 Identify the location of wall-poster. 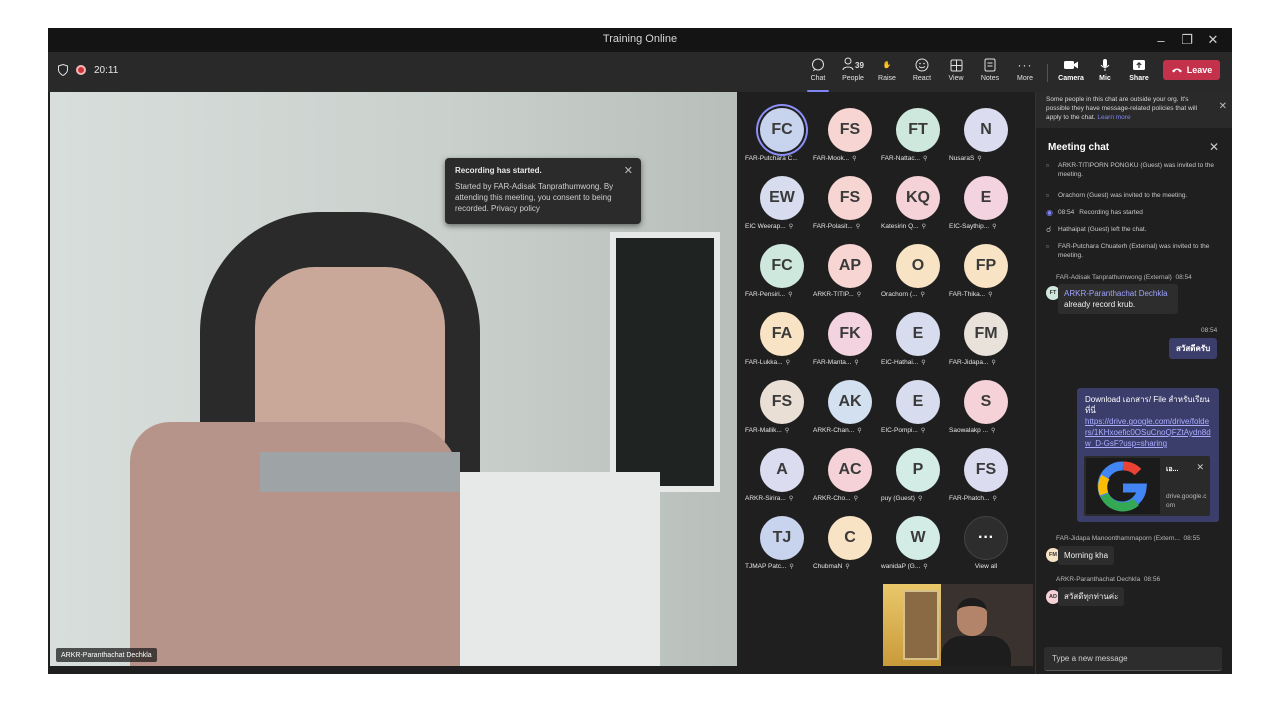
(665, 362).